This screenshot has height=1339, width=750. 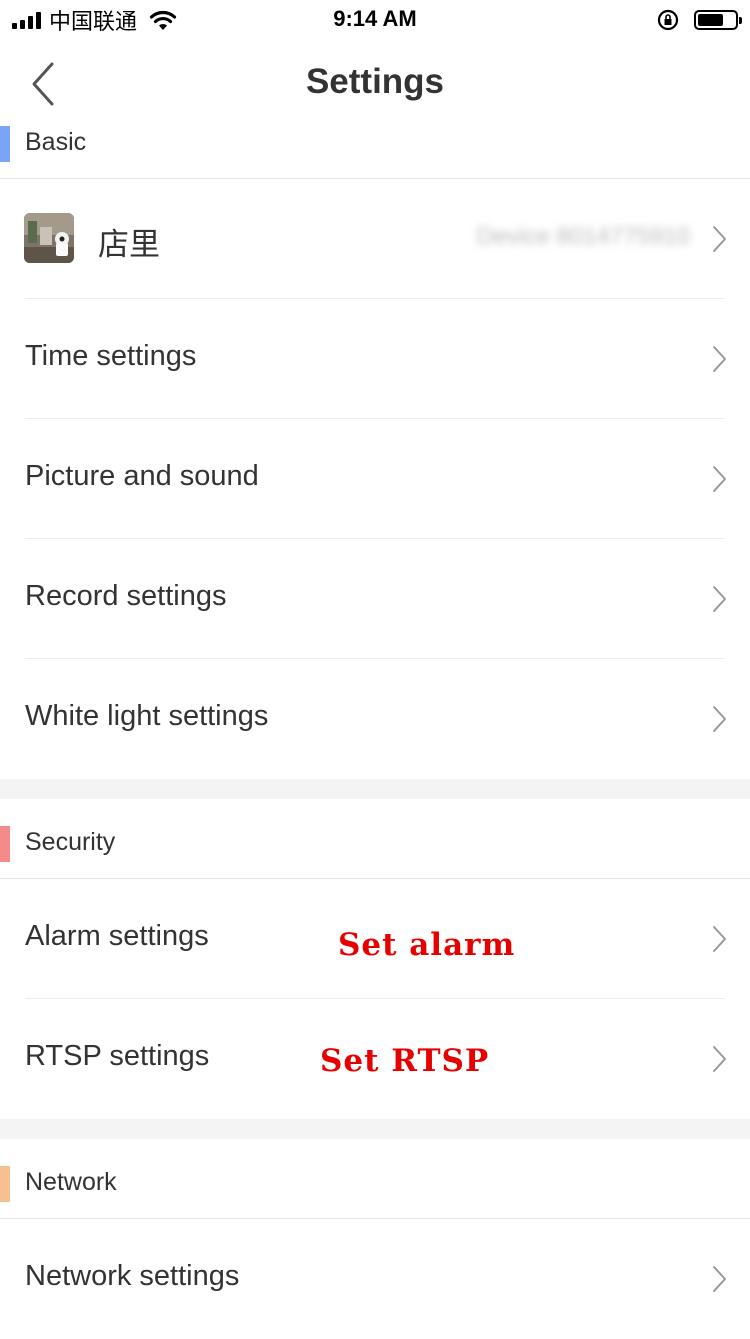 I want to click on nav-bar: Settings, so click(x=375, y=84).